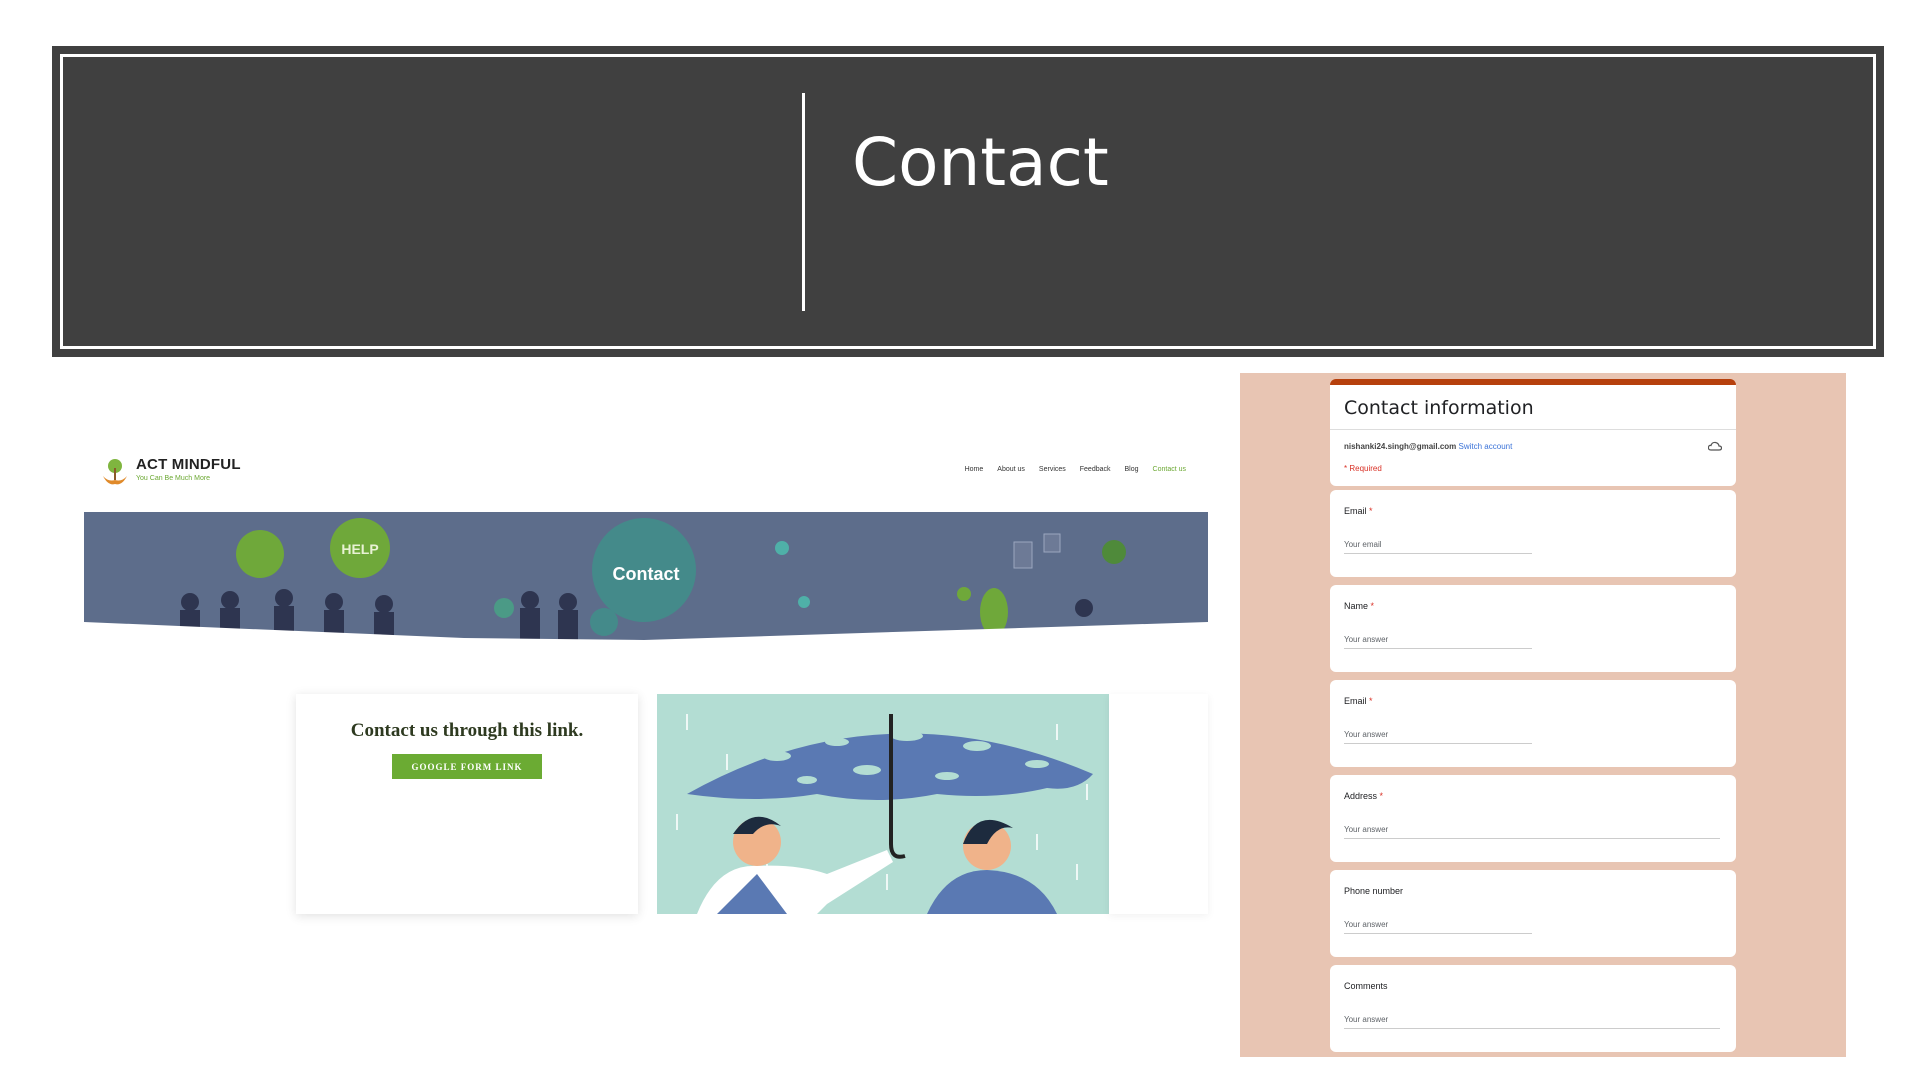 This screenshot has width=1920, height=1080. I want to click on switch-account-link: Switch account, so click(1486, 446).